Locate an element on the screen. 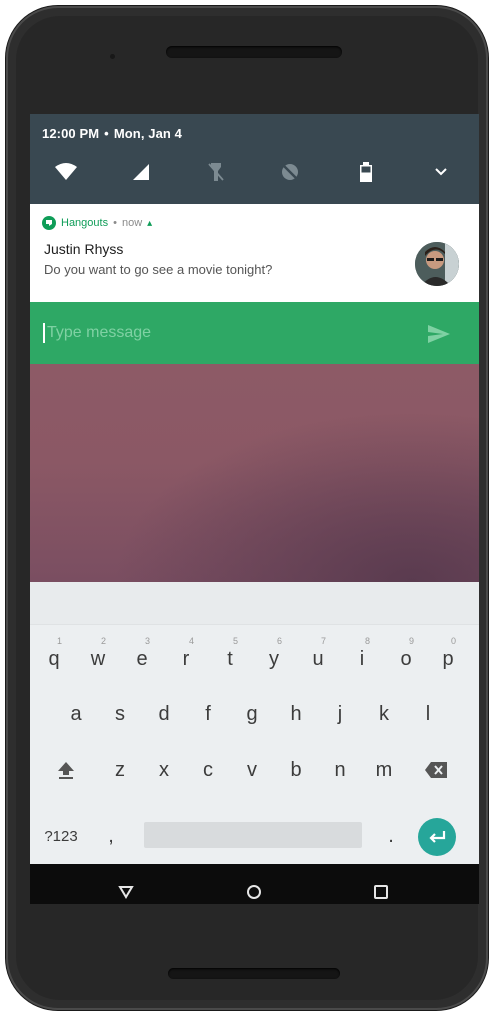  key-d: d is located at coordinates (164, 714).